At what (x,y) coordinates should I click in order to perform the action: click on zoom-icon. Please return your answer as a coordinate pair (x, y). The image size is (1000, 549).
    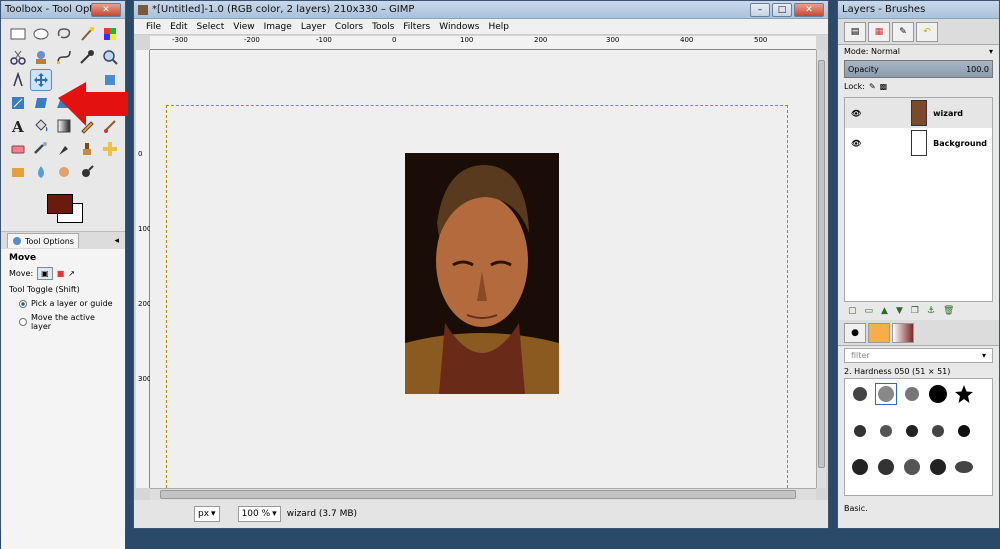
    Looking at the image, I should click on (110, 57).